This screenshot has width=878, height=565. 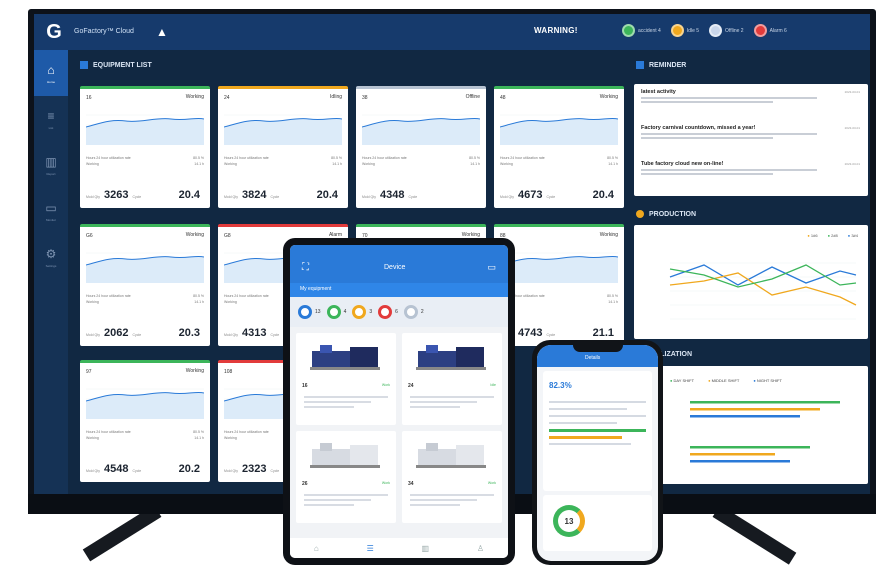 I want to click on machine-image, so click(x=451, y=455).